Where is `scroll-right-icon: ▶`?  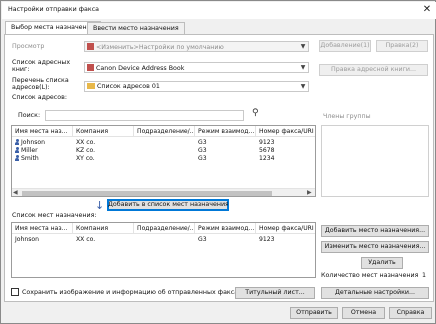
scroll-right-icon: ▶ is located at coordinates (309, 192).